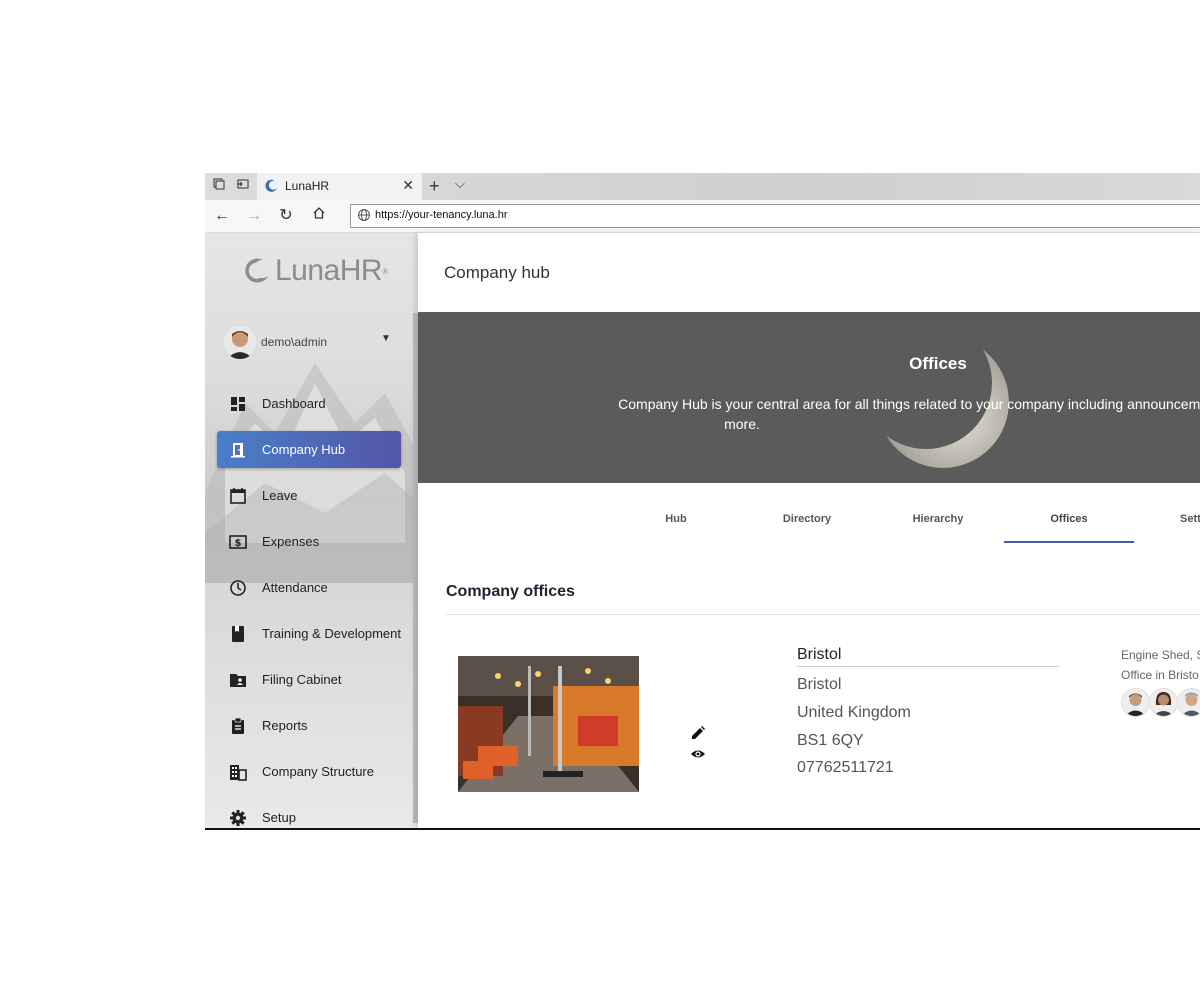 The height and width of the screenshot is (1000, 1200). What do you see at coordinates (725, 215) in the screenshot?
I see `url-input` at bounding box center [725, 215].